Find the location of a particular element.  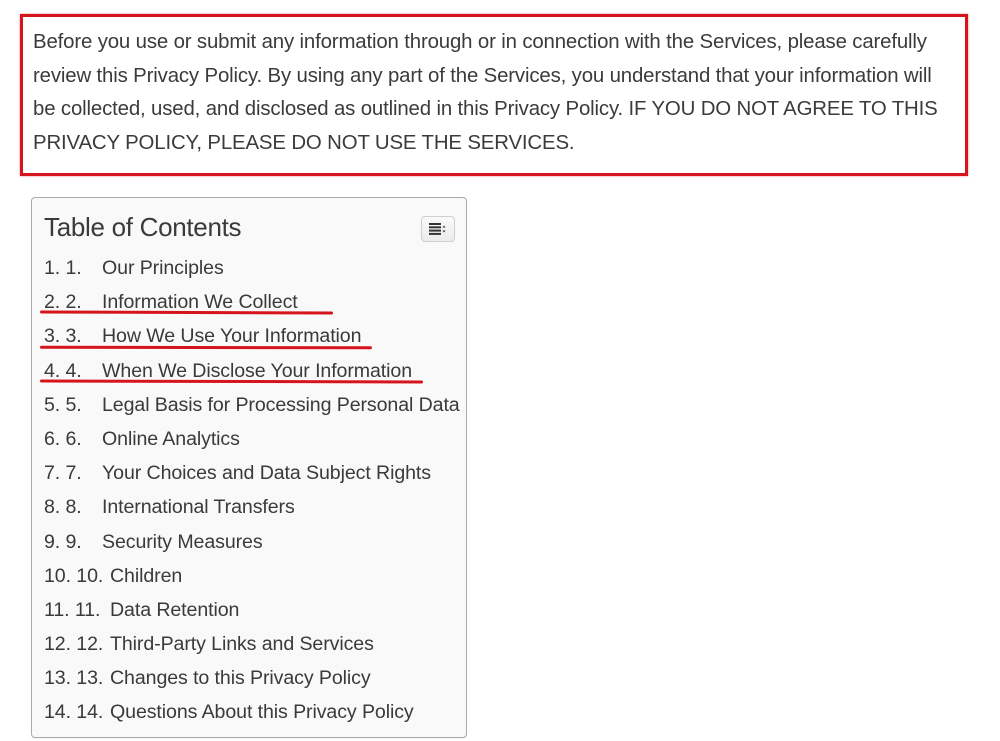

list-toggle-icon is located at coordinates (437, 229).